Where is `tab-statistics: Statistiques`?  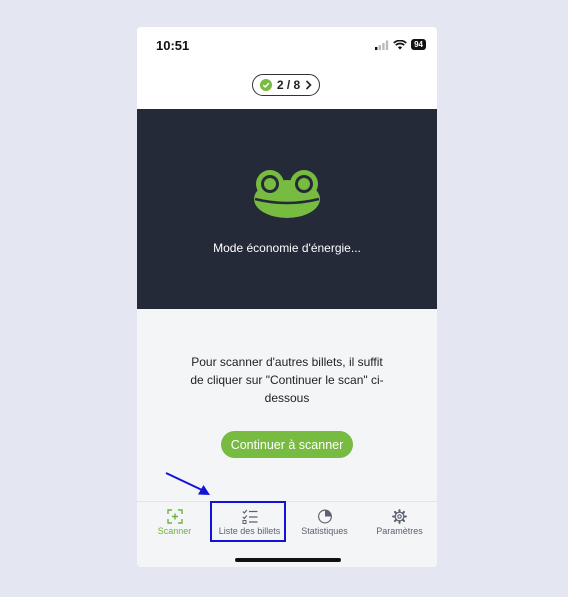
tab-statistics: Statistiques is located at coordinates (324, 522).